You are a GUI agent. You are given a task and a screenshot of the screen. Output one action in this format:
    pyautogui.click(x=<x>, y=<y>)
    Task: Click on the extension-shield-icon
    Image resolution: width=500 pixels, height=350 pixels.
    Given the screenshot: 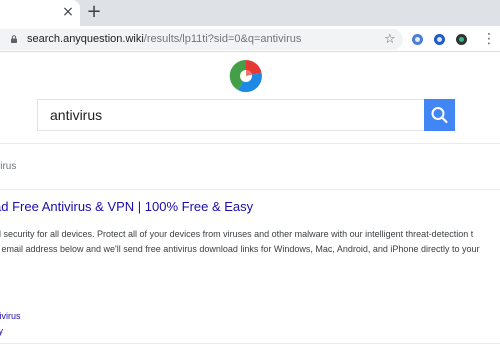 What is the action you would take?
    pyautogui.click(x=461, y=39)
    